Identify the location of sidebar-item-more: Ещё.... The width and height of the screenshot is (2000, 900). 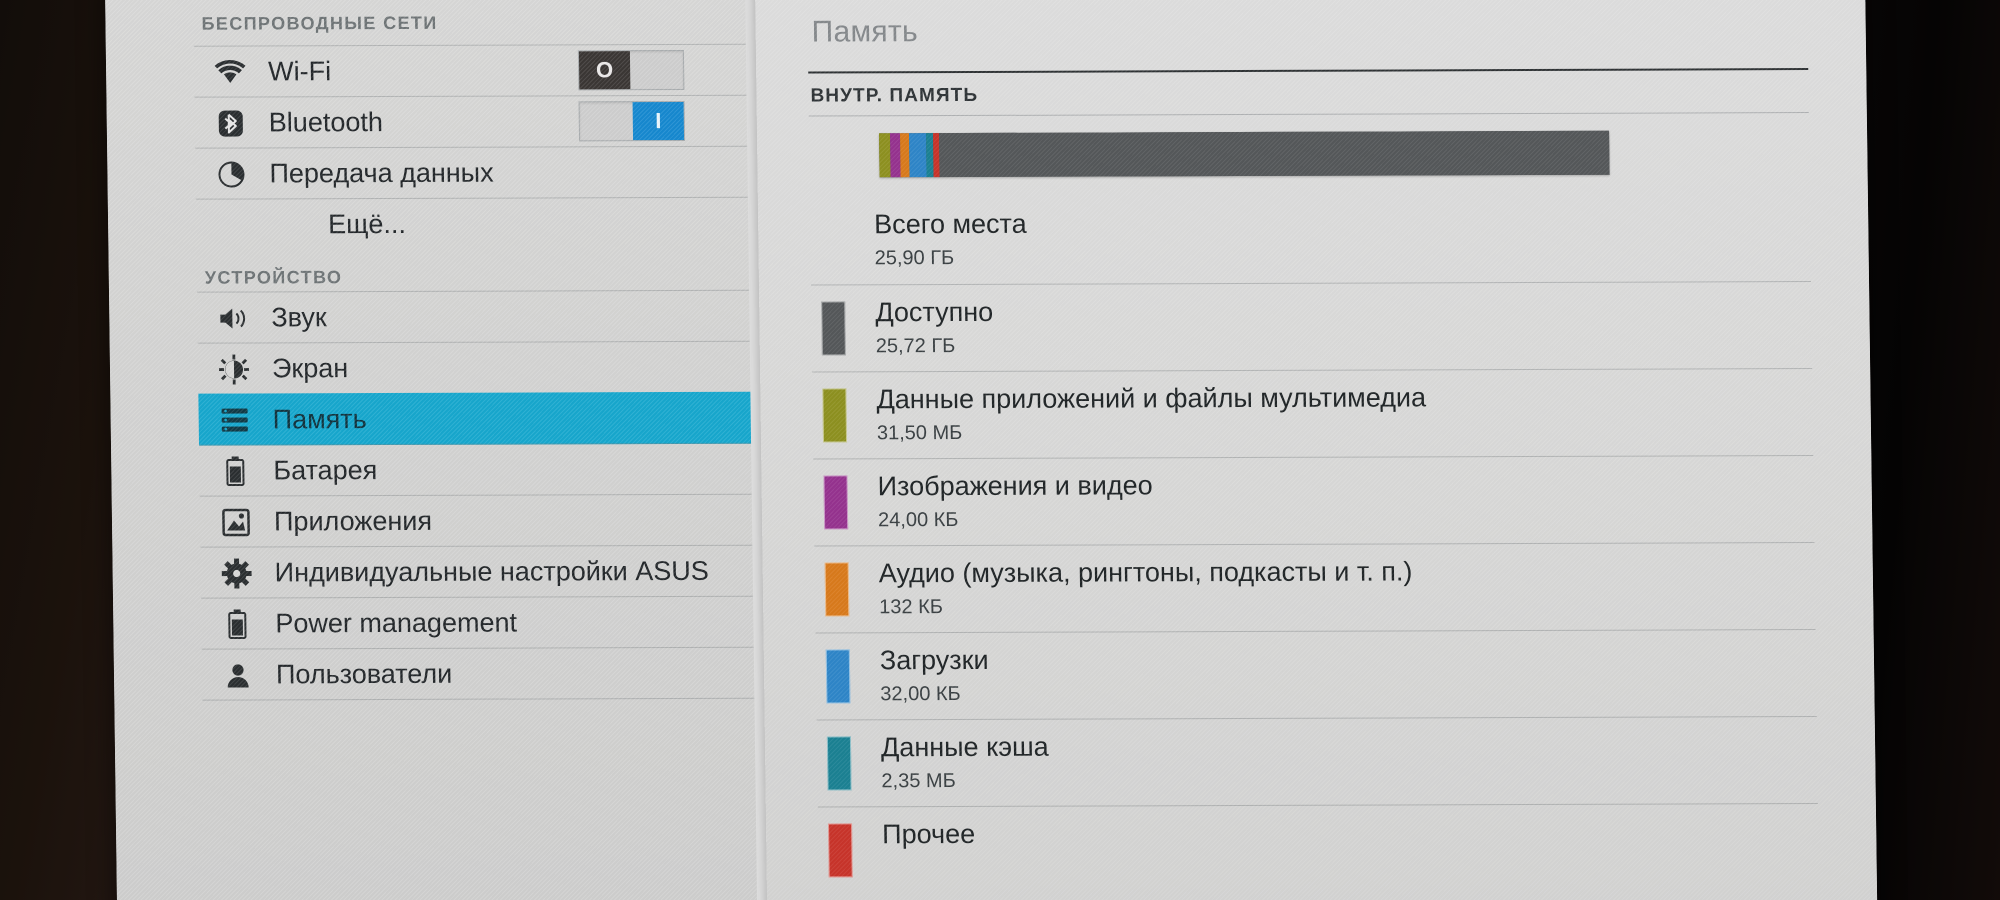
(472, 223).